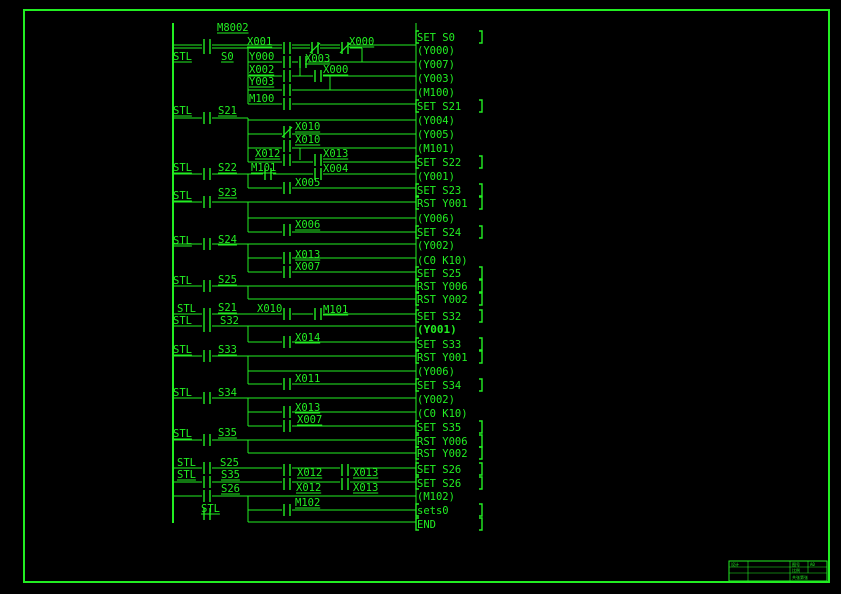 The image size is (841, 594). What do you see at coordinates (439, 233) in the screenshot?
I see `output-label: SET S24` at bounding box center [439, 233].